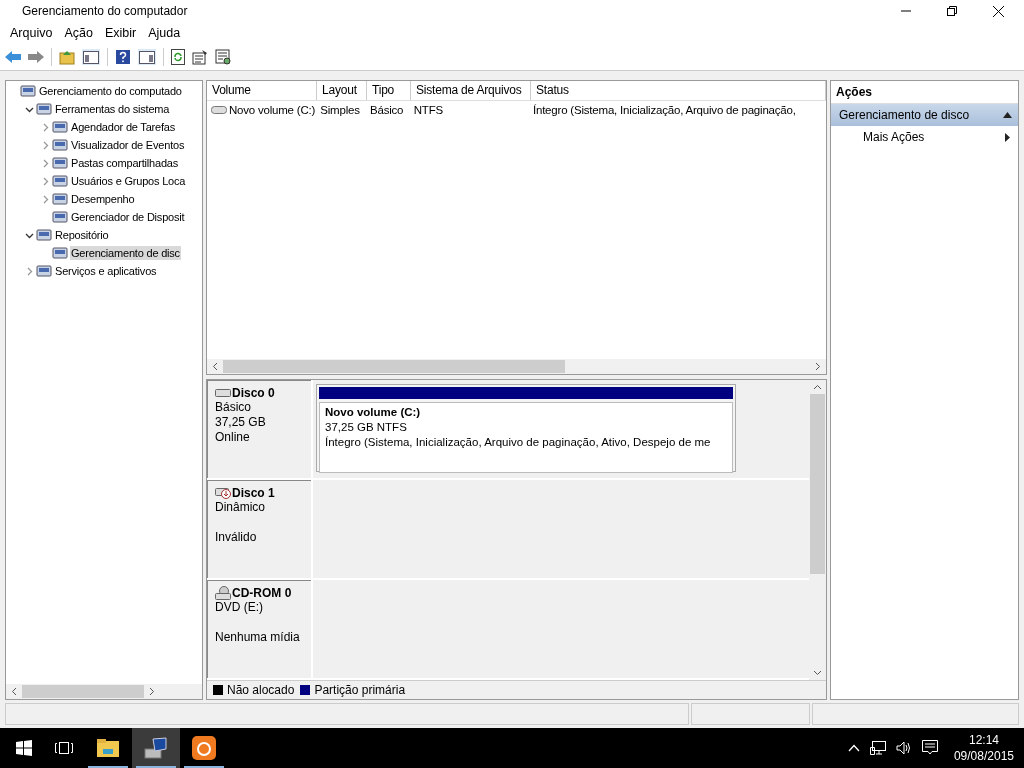  What do you see at coordinates (924, 115) in the screenshot?
I see `actions-section: Gerenciamento de disco` at bounding box center [924, 115].